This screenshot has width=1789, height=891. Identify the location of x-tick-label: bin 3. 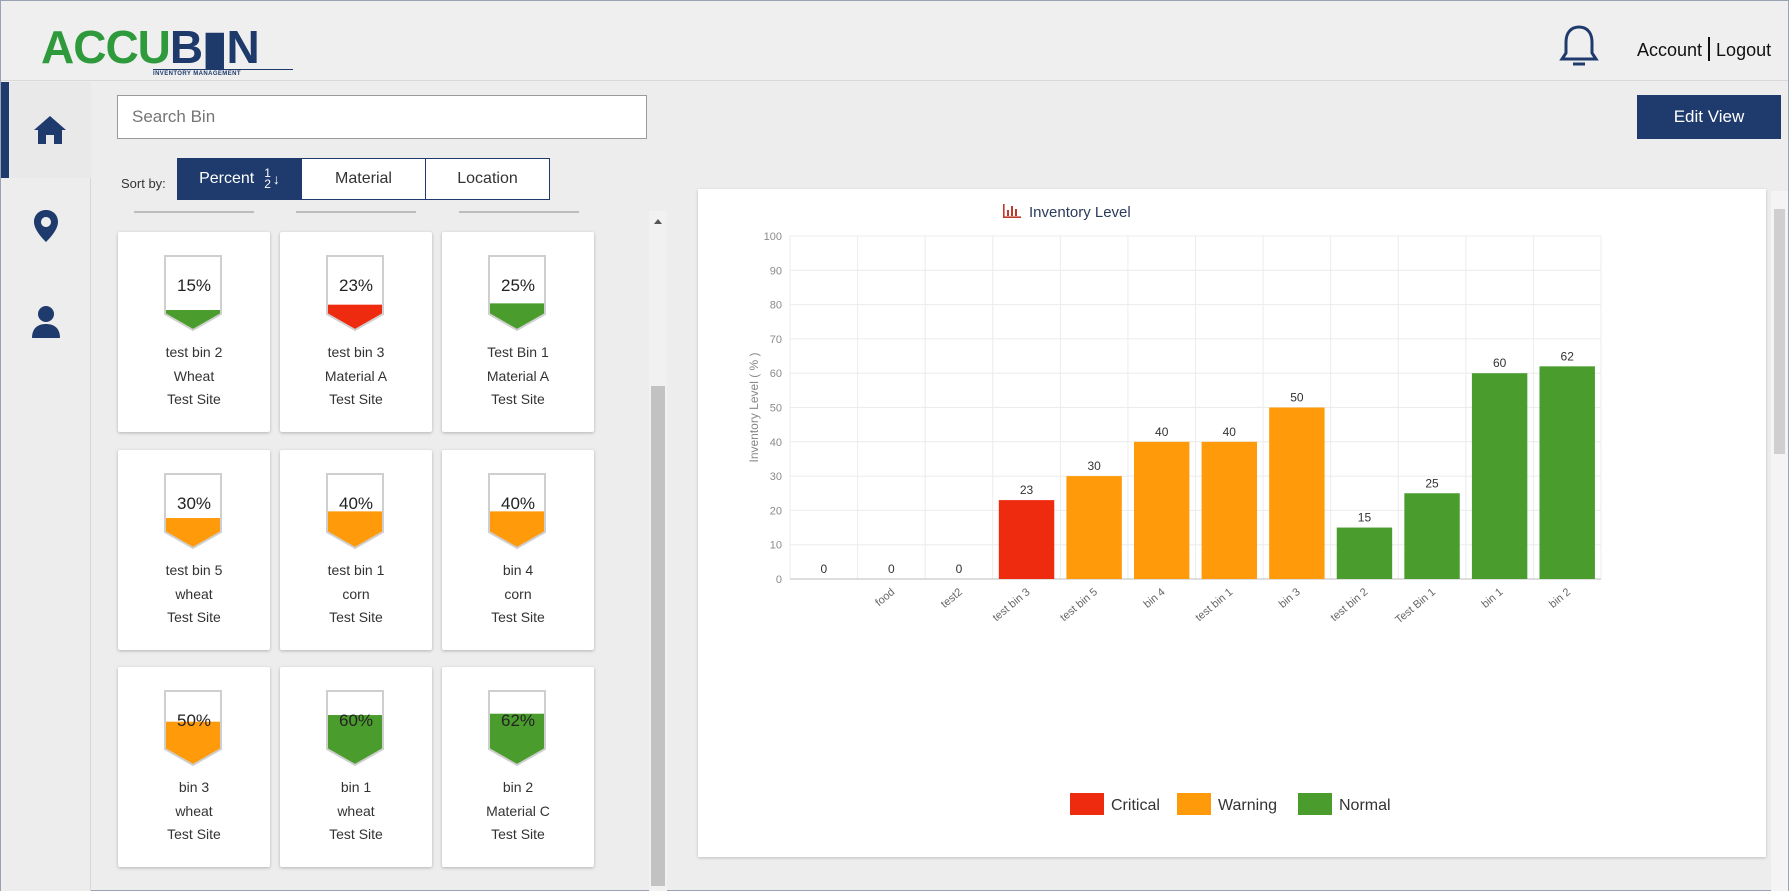
(1290, 598).